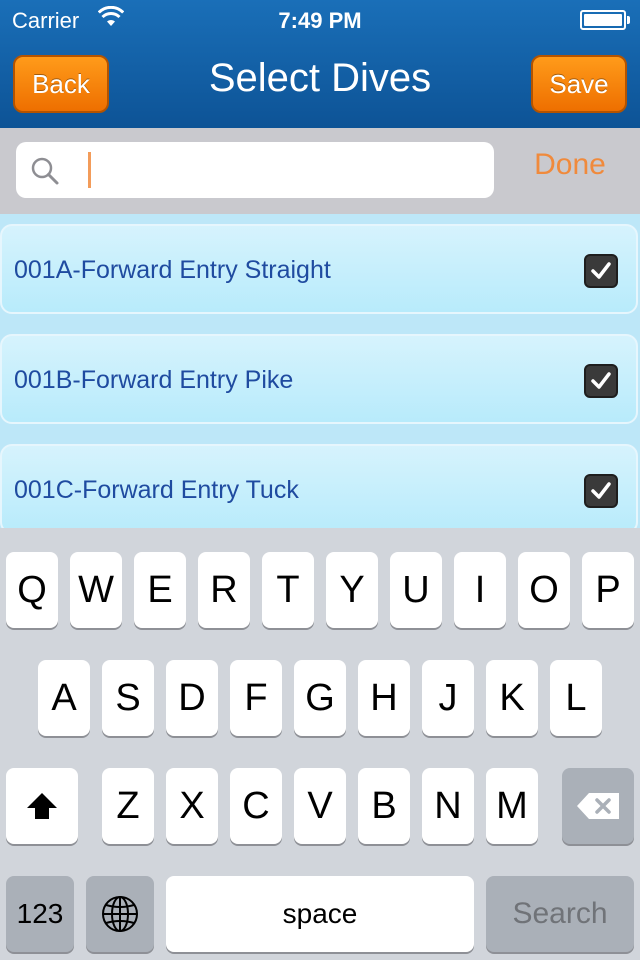 This screenshot has width=640, height=960. I want to click on top-bar: Carrier 7:49 PM Back Select Dives Save, so click(320, 64).